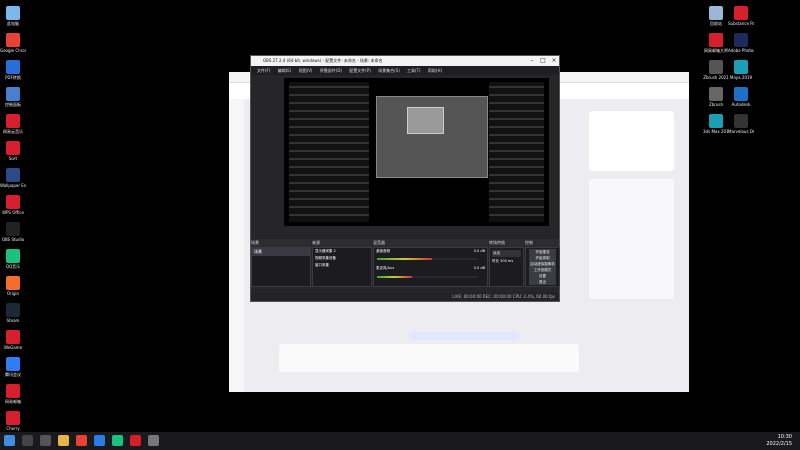  Describe the element at coordinates (435, 70) in the screenshot. I see `menu-help: 帮助(H)` at that location.